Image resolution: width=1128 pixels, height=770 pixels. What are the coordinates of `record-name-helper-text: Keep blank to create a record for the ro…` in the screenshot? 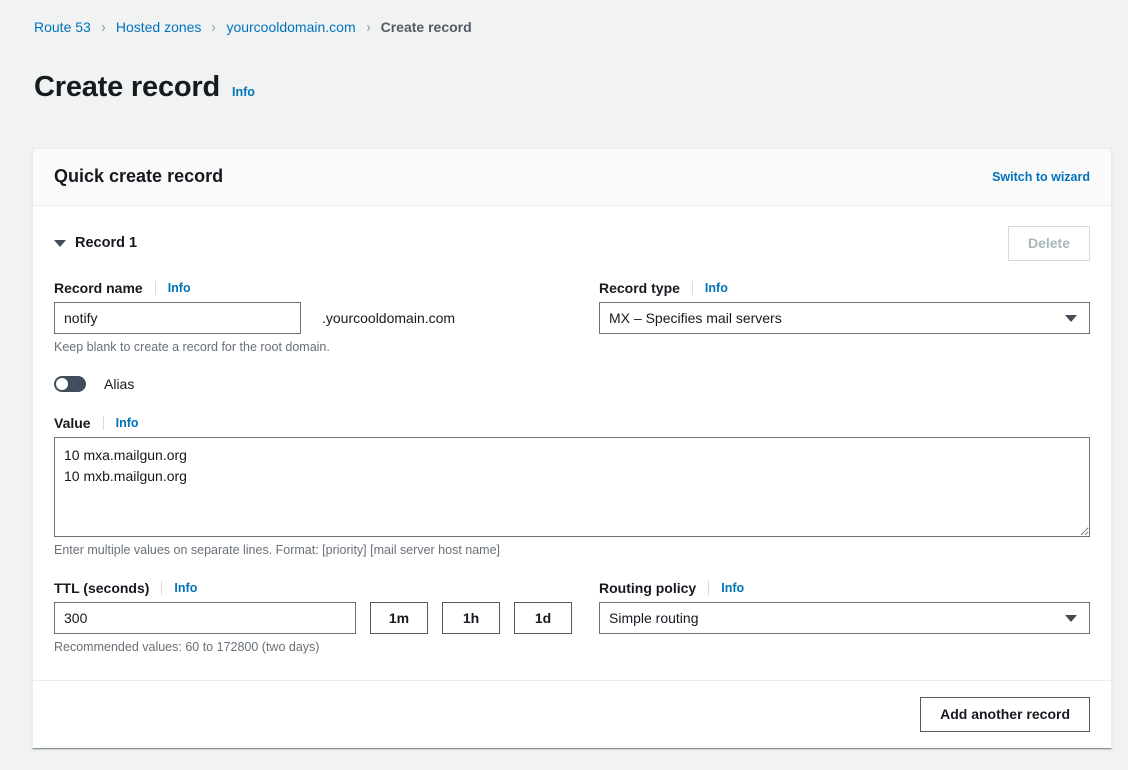 It's located at (192, 346).